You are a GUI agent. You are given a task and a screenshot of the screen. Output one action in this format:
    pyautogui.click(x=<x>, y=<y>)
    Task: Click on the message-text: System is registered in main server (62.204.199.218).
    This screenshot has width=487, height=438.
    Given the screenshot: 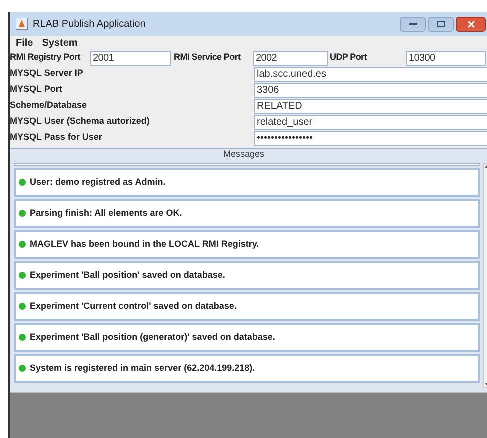 What is the action you would take?
    pyautogui.click(x=143, y=368)
    